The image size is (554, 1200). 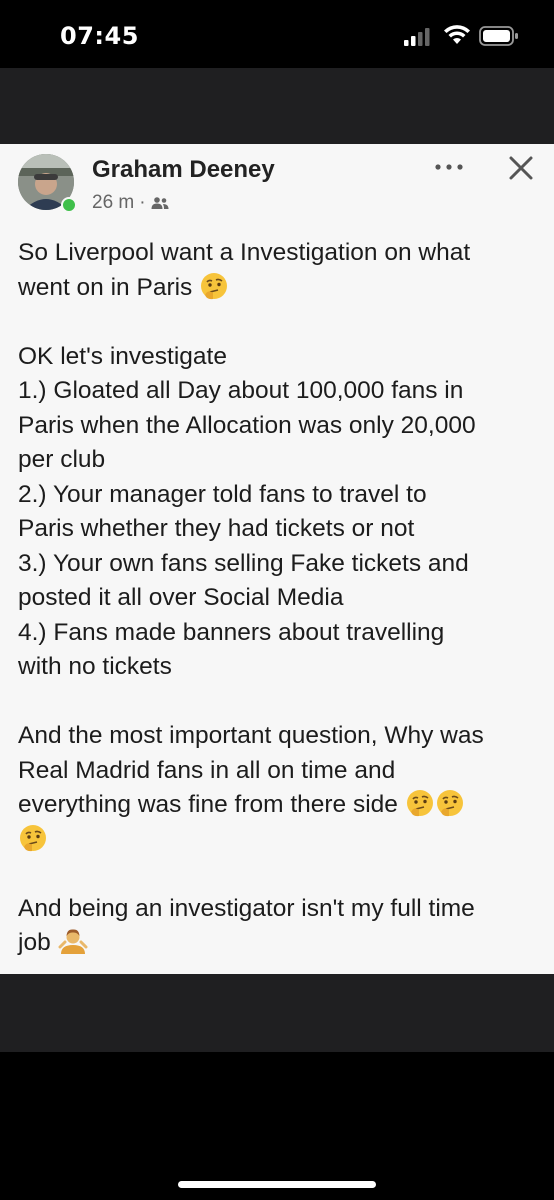 I want to click on text-line: Real Madrid fans in all on time and, so click(x=207, y=770).